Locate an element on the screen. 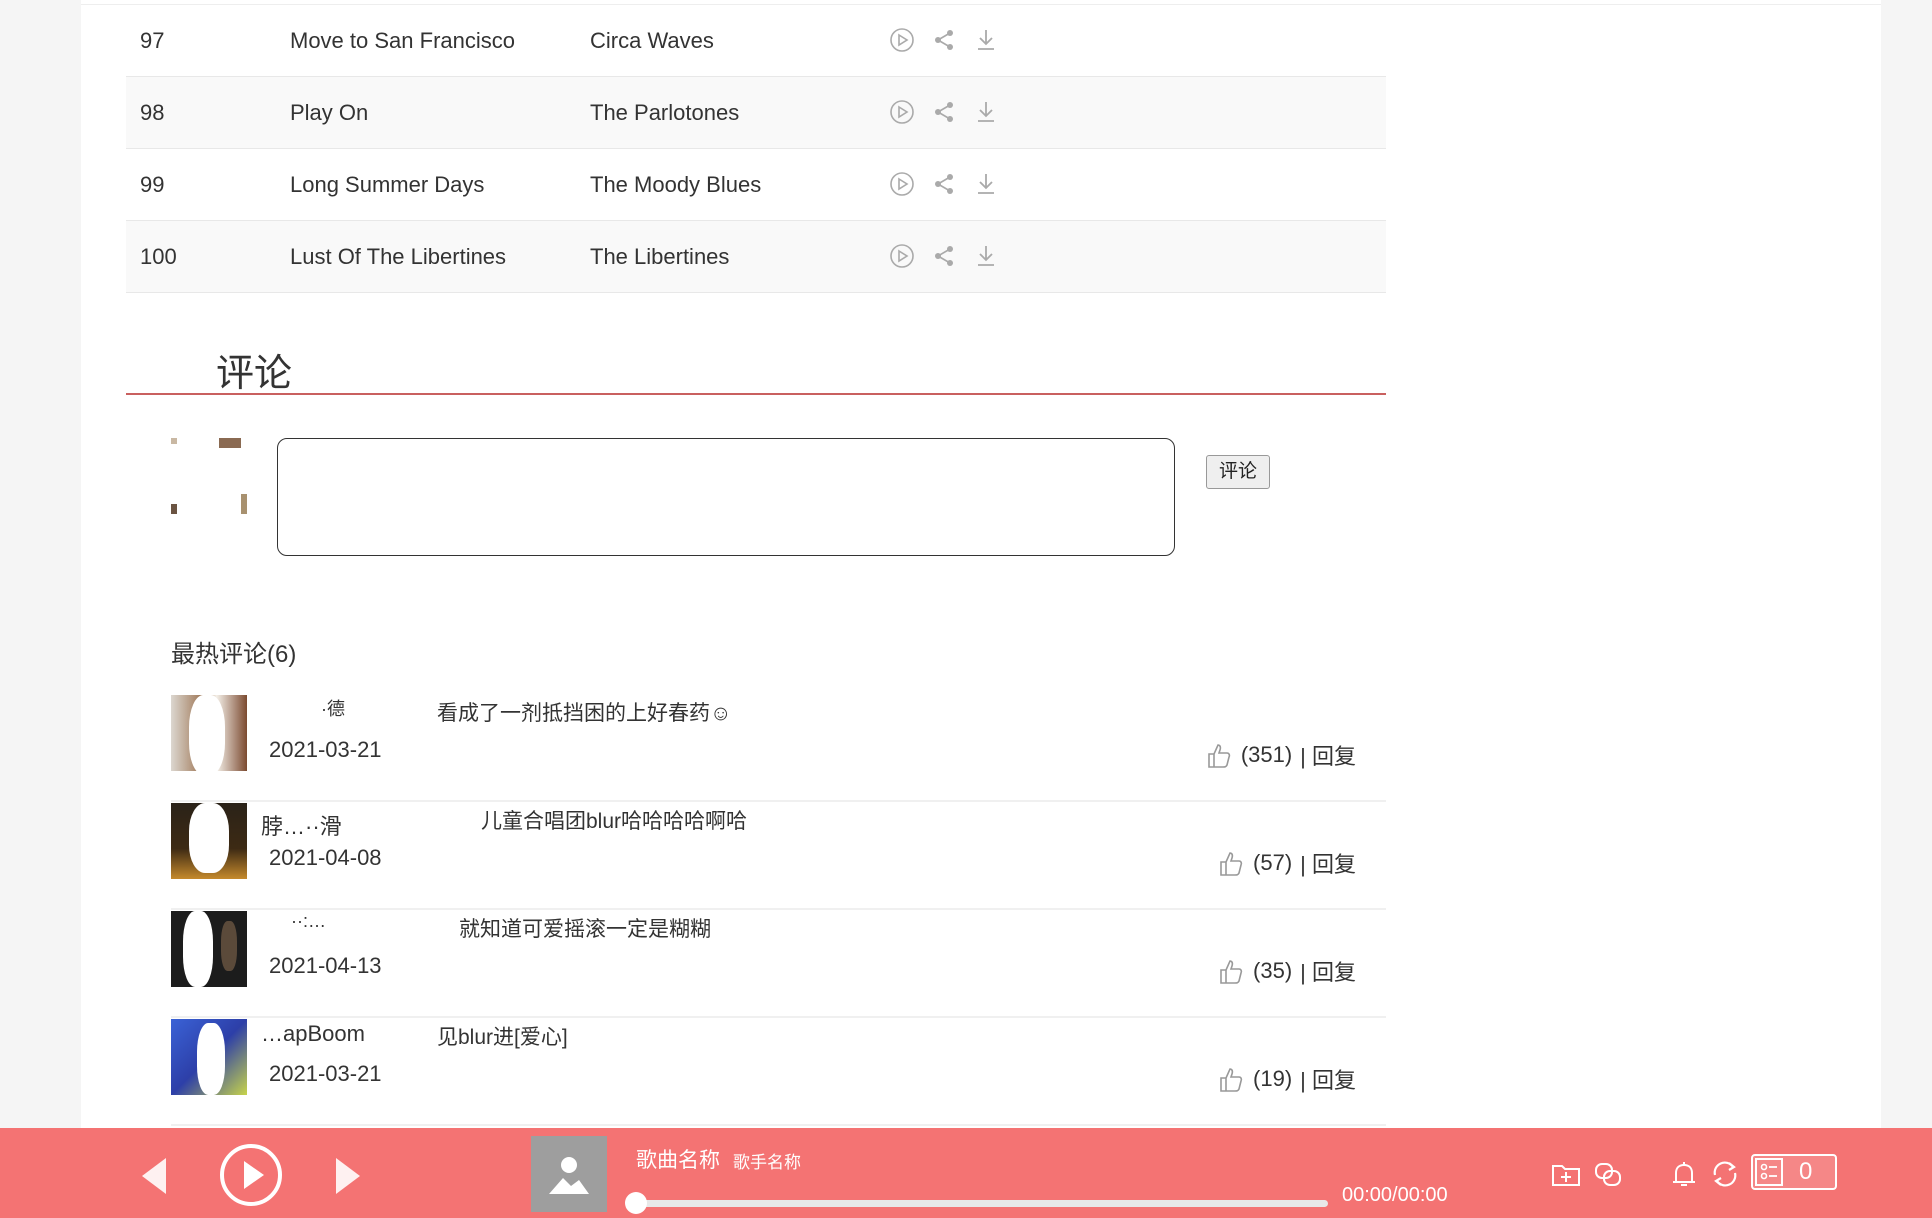 The width and height of the screenshot is (1932, 1218). commenter-nickname: ·德 is located at coordinates (333, 708).